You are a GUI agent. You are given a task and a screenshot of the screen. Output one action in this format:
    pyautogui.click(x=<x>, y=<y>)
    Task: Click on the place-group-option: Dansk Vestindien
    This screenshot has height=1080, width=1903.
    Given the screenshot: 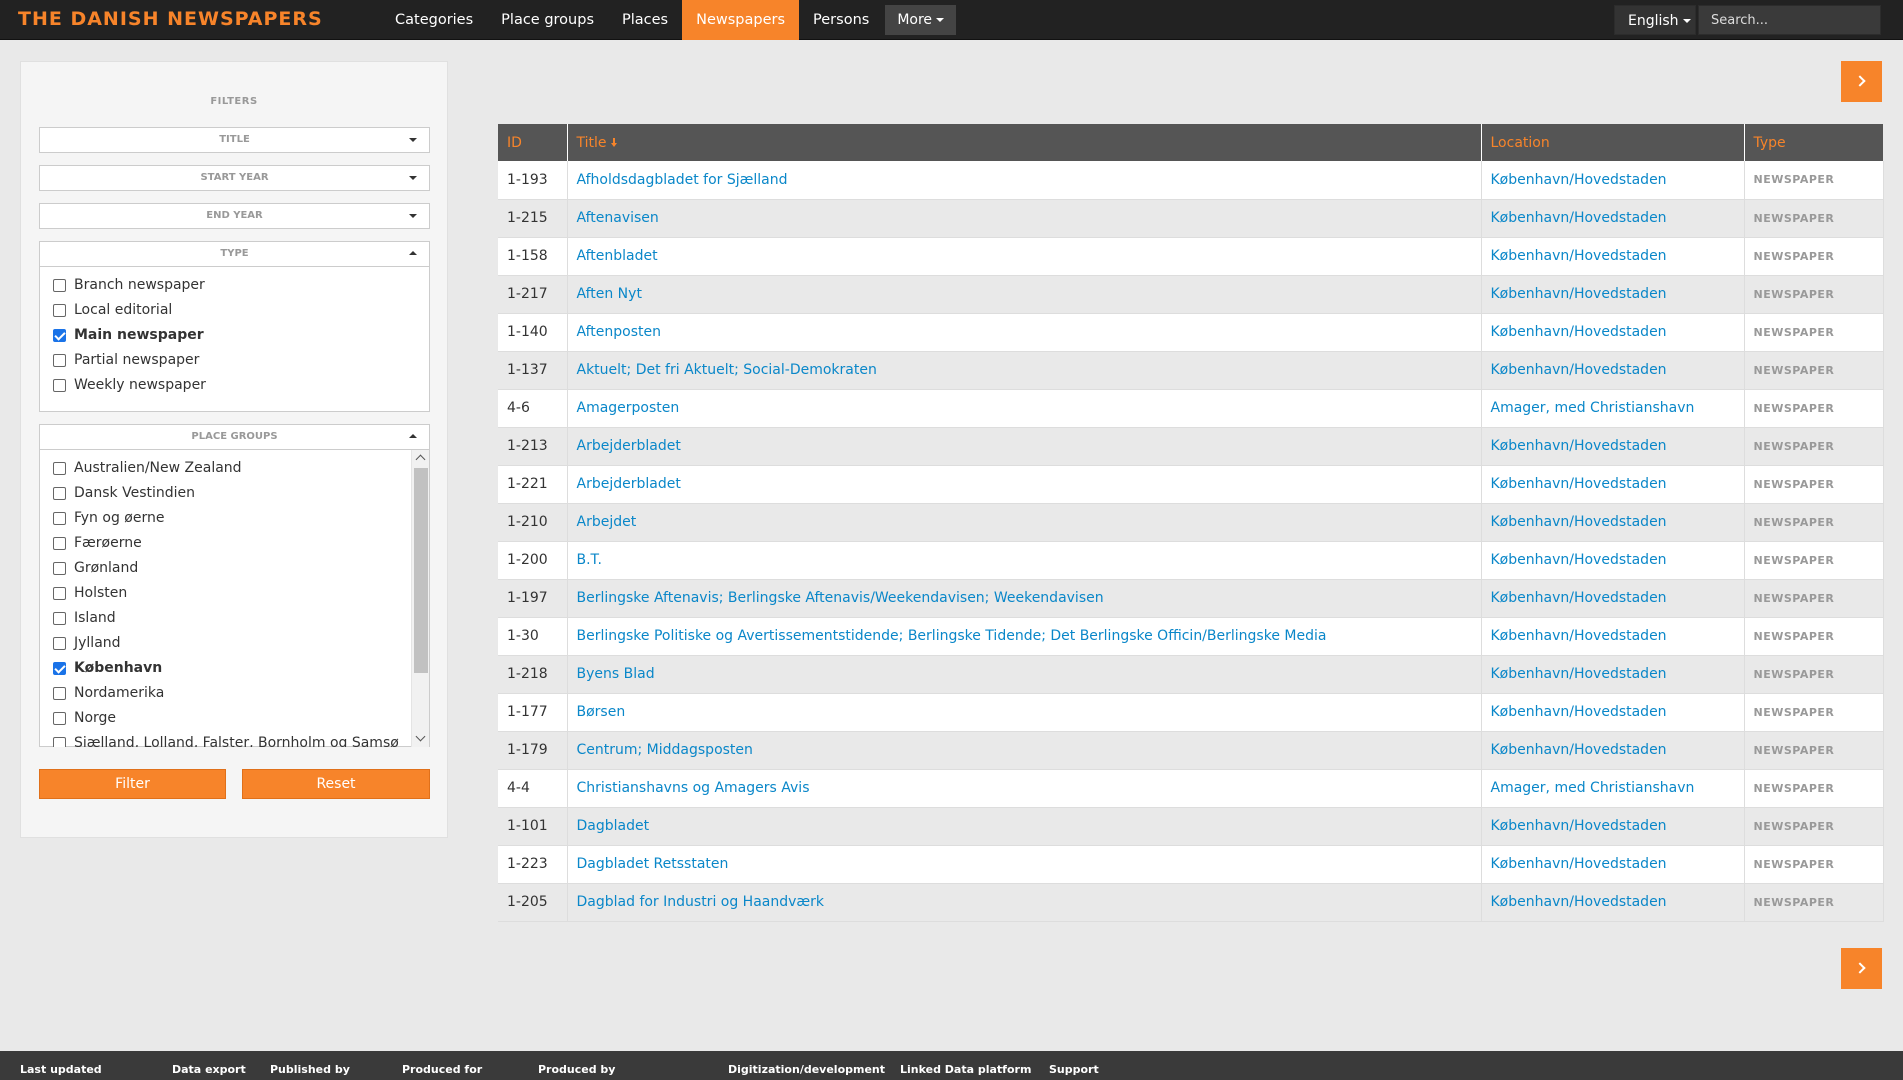 What is the action you would take?
    pyautogui.click(x=124, y=493)
    